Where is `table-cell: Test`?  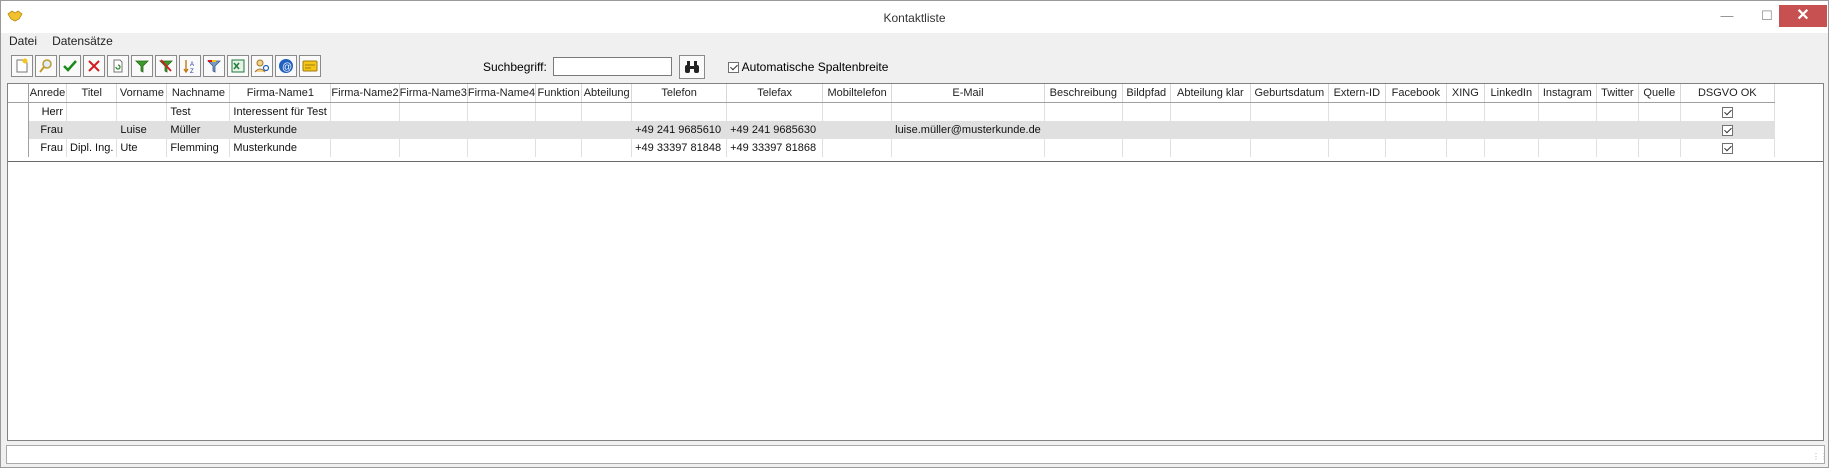 table-cell: Test is located at coordinates (198, 111).